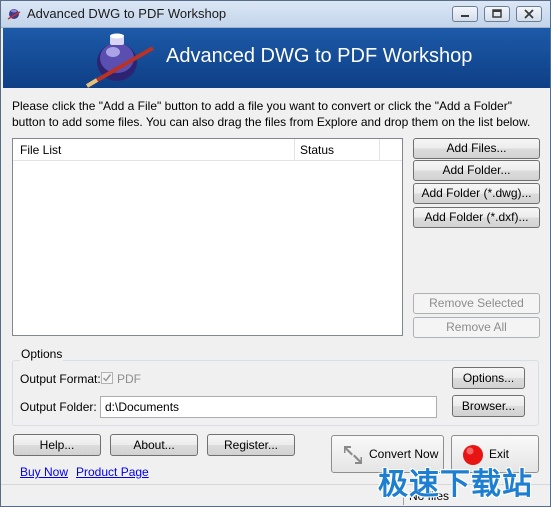 Image resolution: width=551 pixels, height=507 pixels. Describe the element at coordinates (476, 327) in the screenshot. I see `remove-all-button: Remove All` at that location.